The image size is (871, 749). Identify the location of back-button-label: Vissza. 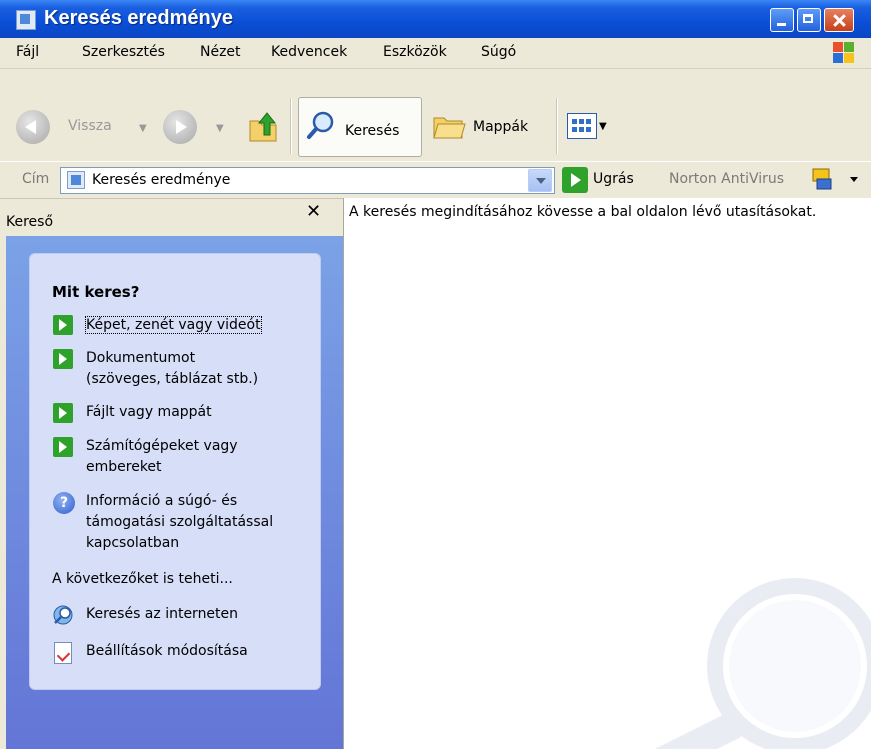
(90, 126).